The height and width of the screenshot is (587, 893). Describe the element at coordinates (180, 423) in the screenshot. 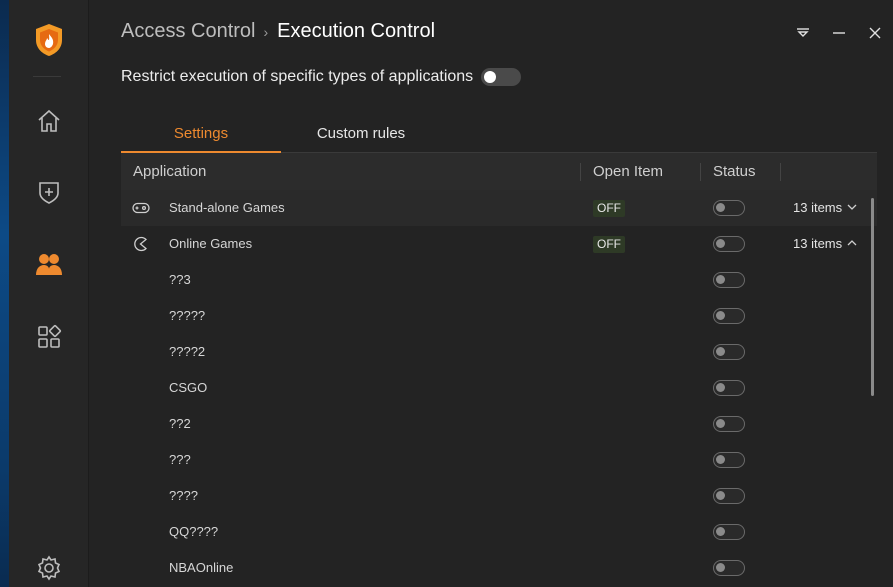

I see `application-name: ??2` at that location.